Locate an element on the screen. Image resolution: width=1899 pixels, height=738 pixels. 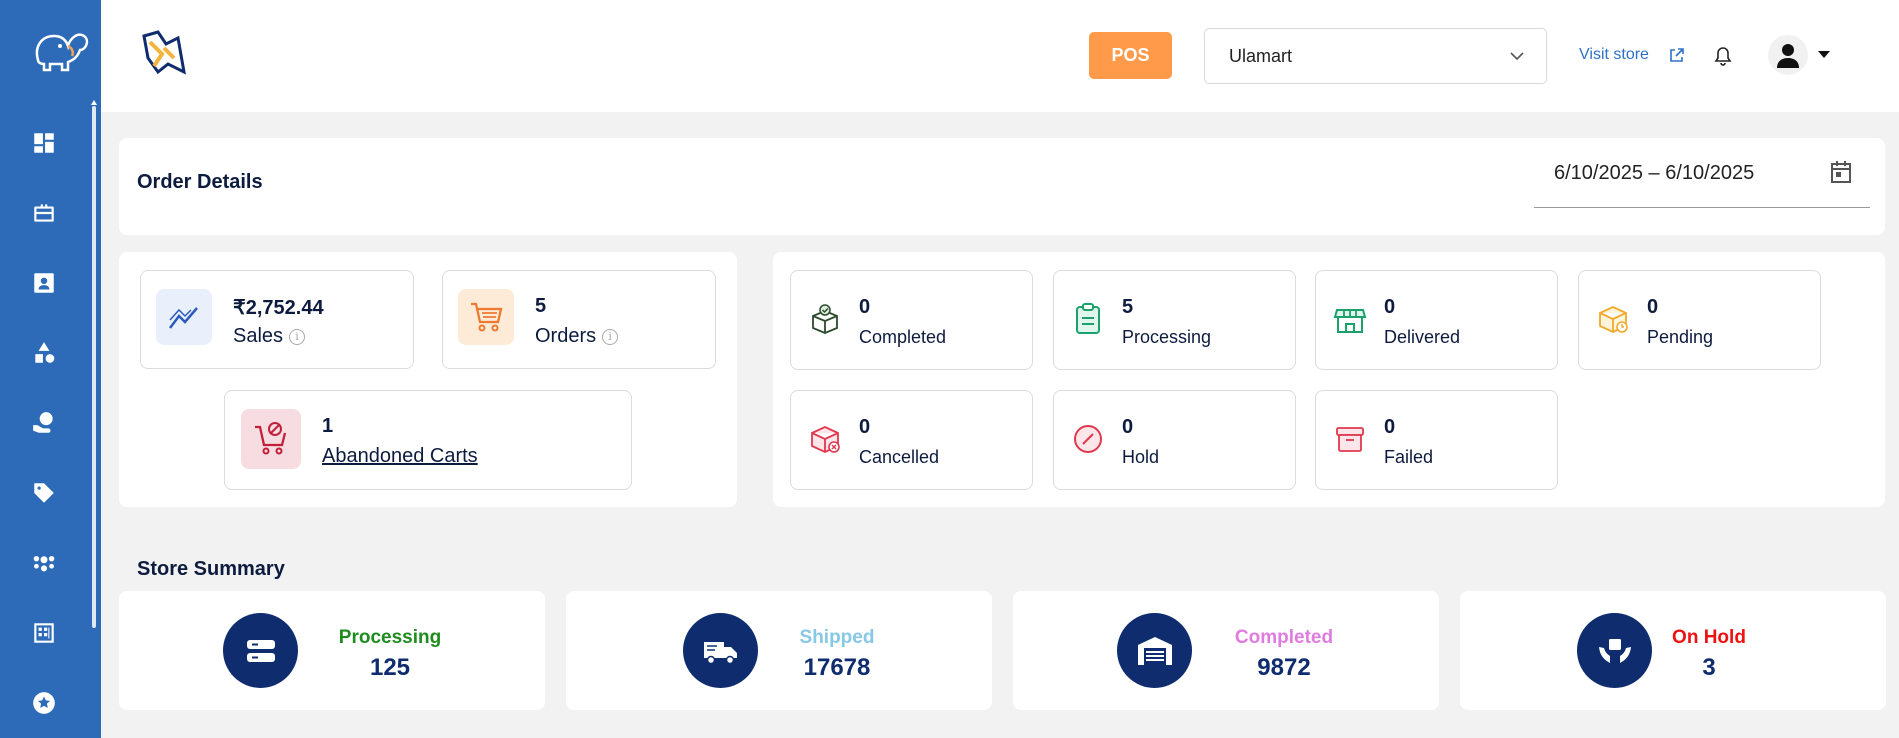
status-label: Hold is located at coordinates (1141, 457).